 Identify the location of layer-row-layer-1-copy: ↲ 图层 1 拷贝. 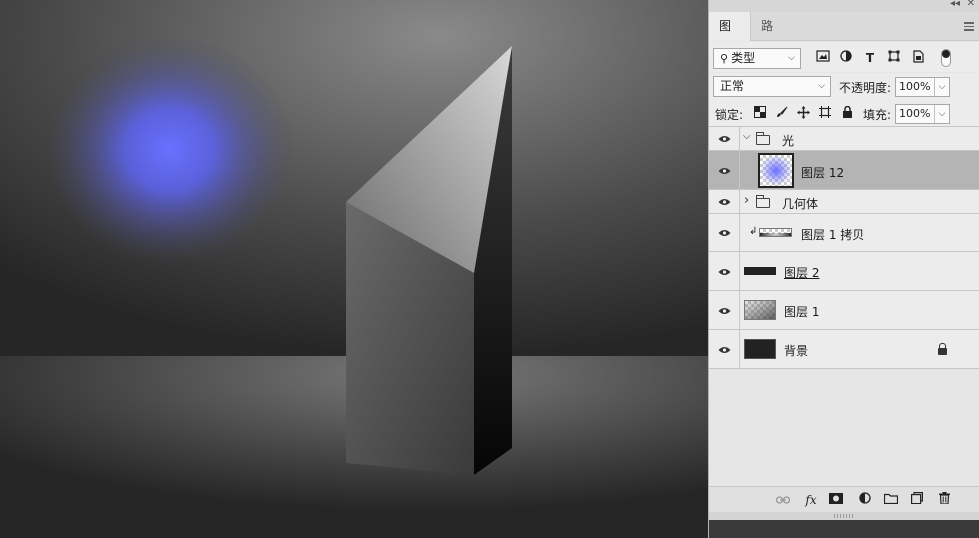
(844, 233).